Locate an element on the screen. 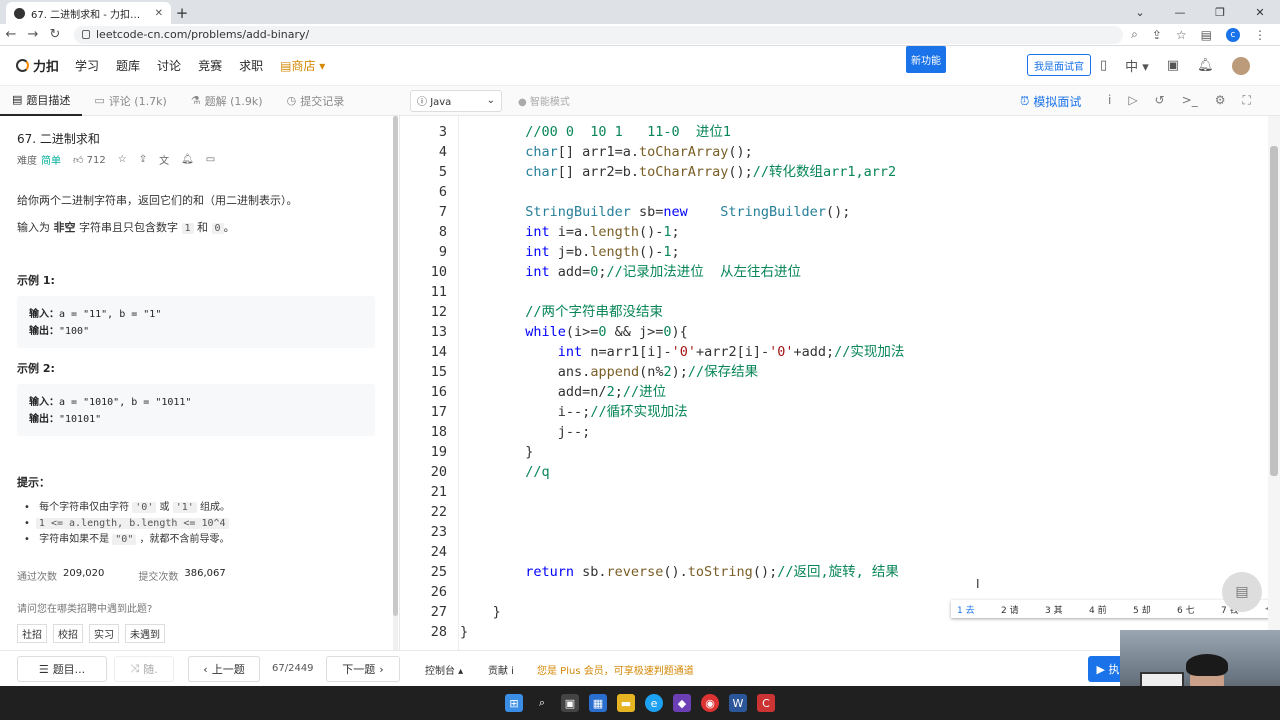 The height and width of the screenshot is (720, 1280). info-i-icon: i is located at coordinates (1109, 100).